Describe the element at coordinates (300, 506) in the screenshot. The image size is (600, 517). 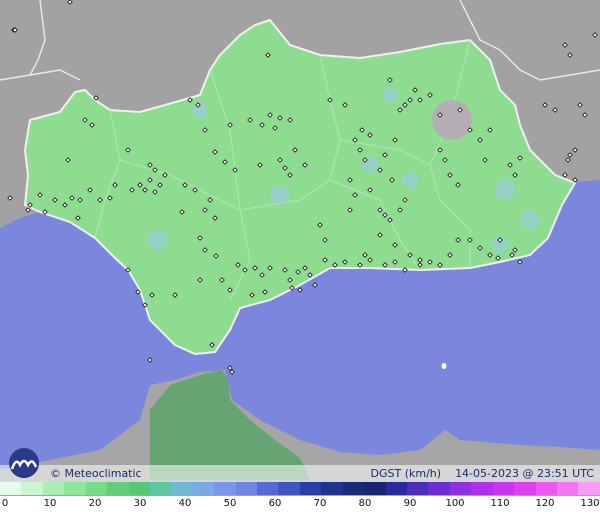
I see `color-scale-ticks: 0 10 20 30 40 50 60 70 80 90 100 110 120 130` at that location.